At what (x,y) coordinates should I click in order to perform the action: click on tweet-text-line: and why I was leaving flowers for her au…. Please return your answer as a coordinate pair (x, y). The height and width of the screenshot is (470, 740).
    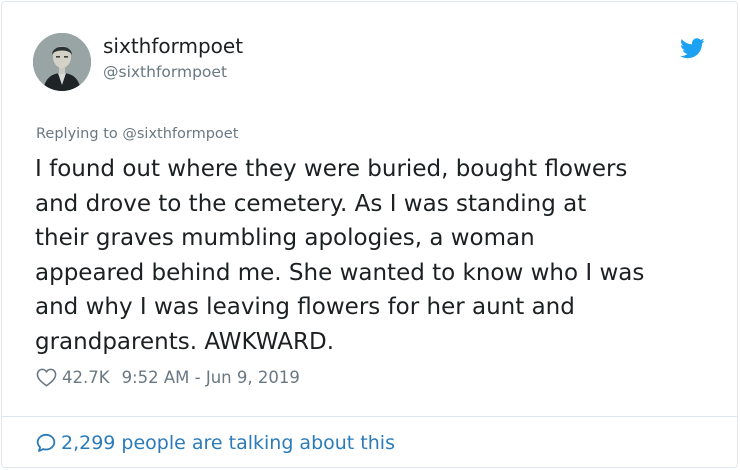
    Looking at the image, I should click on (305, 307).